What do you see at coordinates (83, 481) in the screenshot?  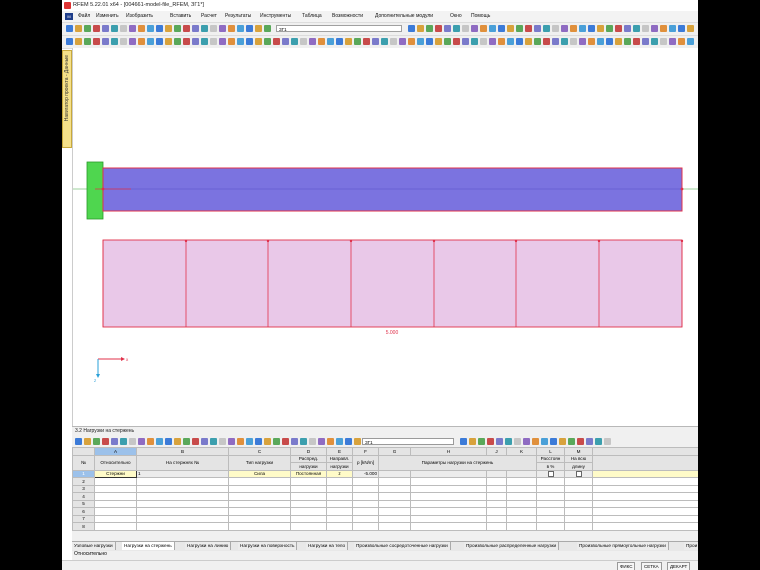 I see `row-number: 2` at bounding box center [83, 481].